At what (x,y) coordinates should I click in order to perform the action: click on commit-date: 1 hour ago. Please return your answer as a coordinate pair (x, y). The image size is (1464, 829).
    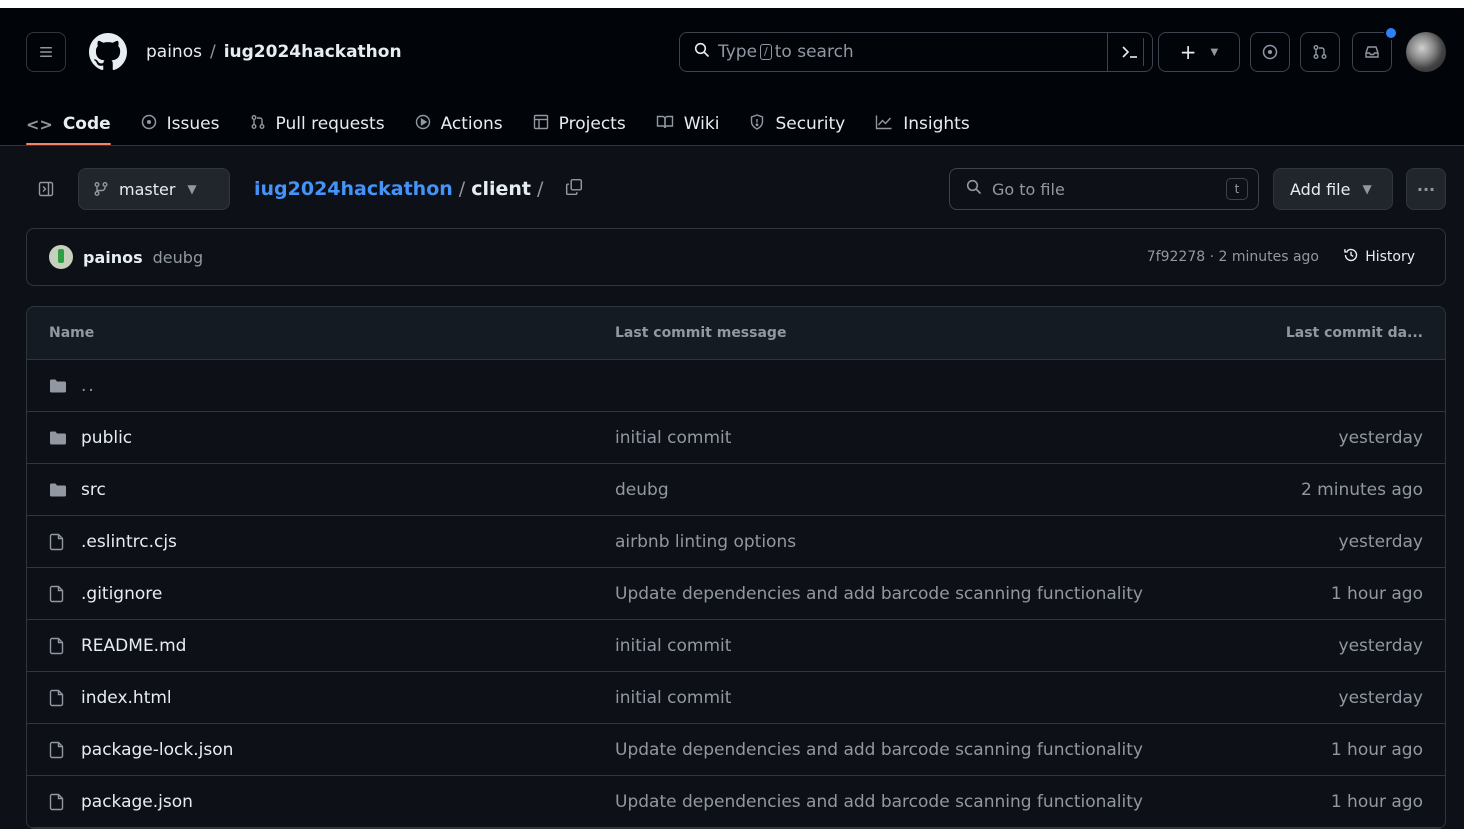
    Looking at the image, I should click on (1376, 749).